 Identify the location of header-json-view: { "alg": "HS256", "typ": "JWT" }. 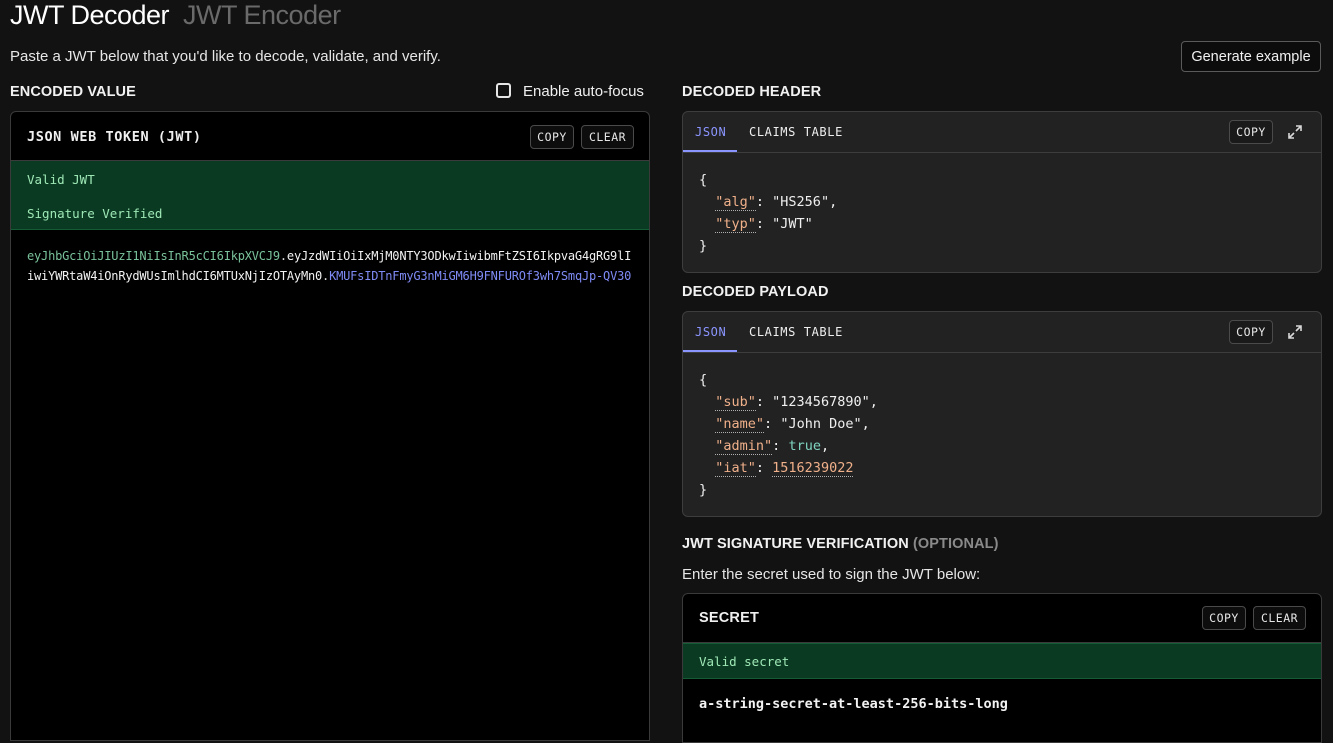
(768, 213).